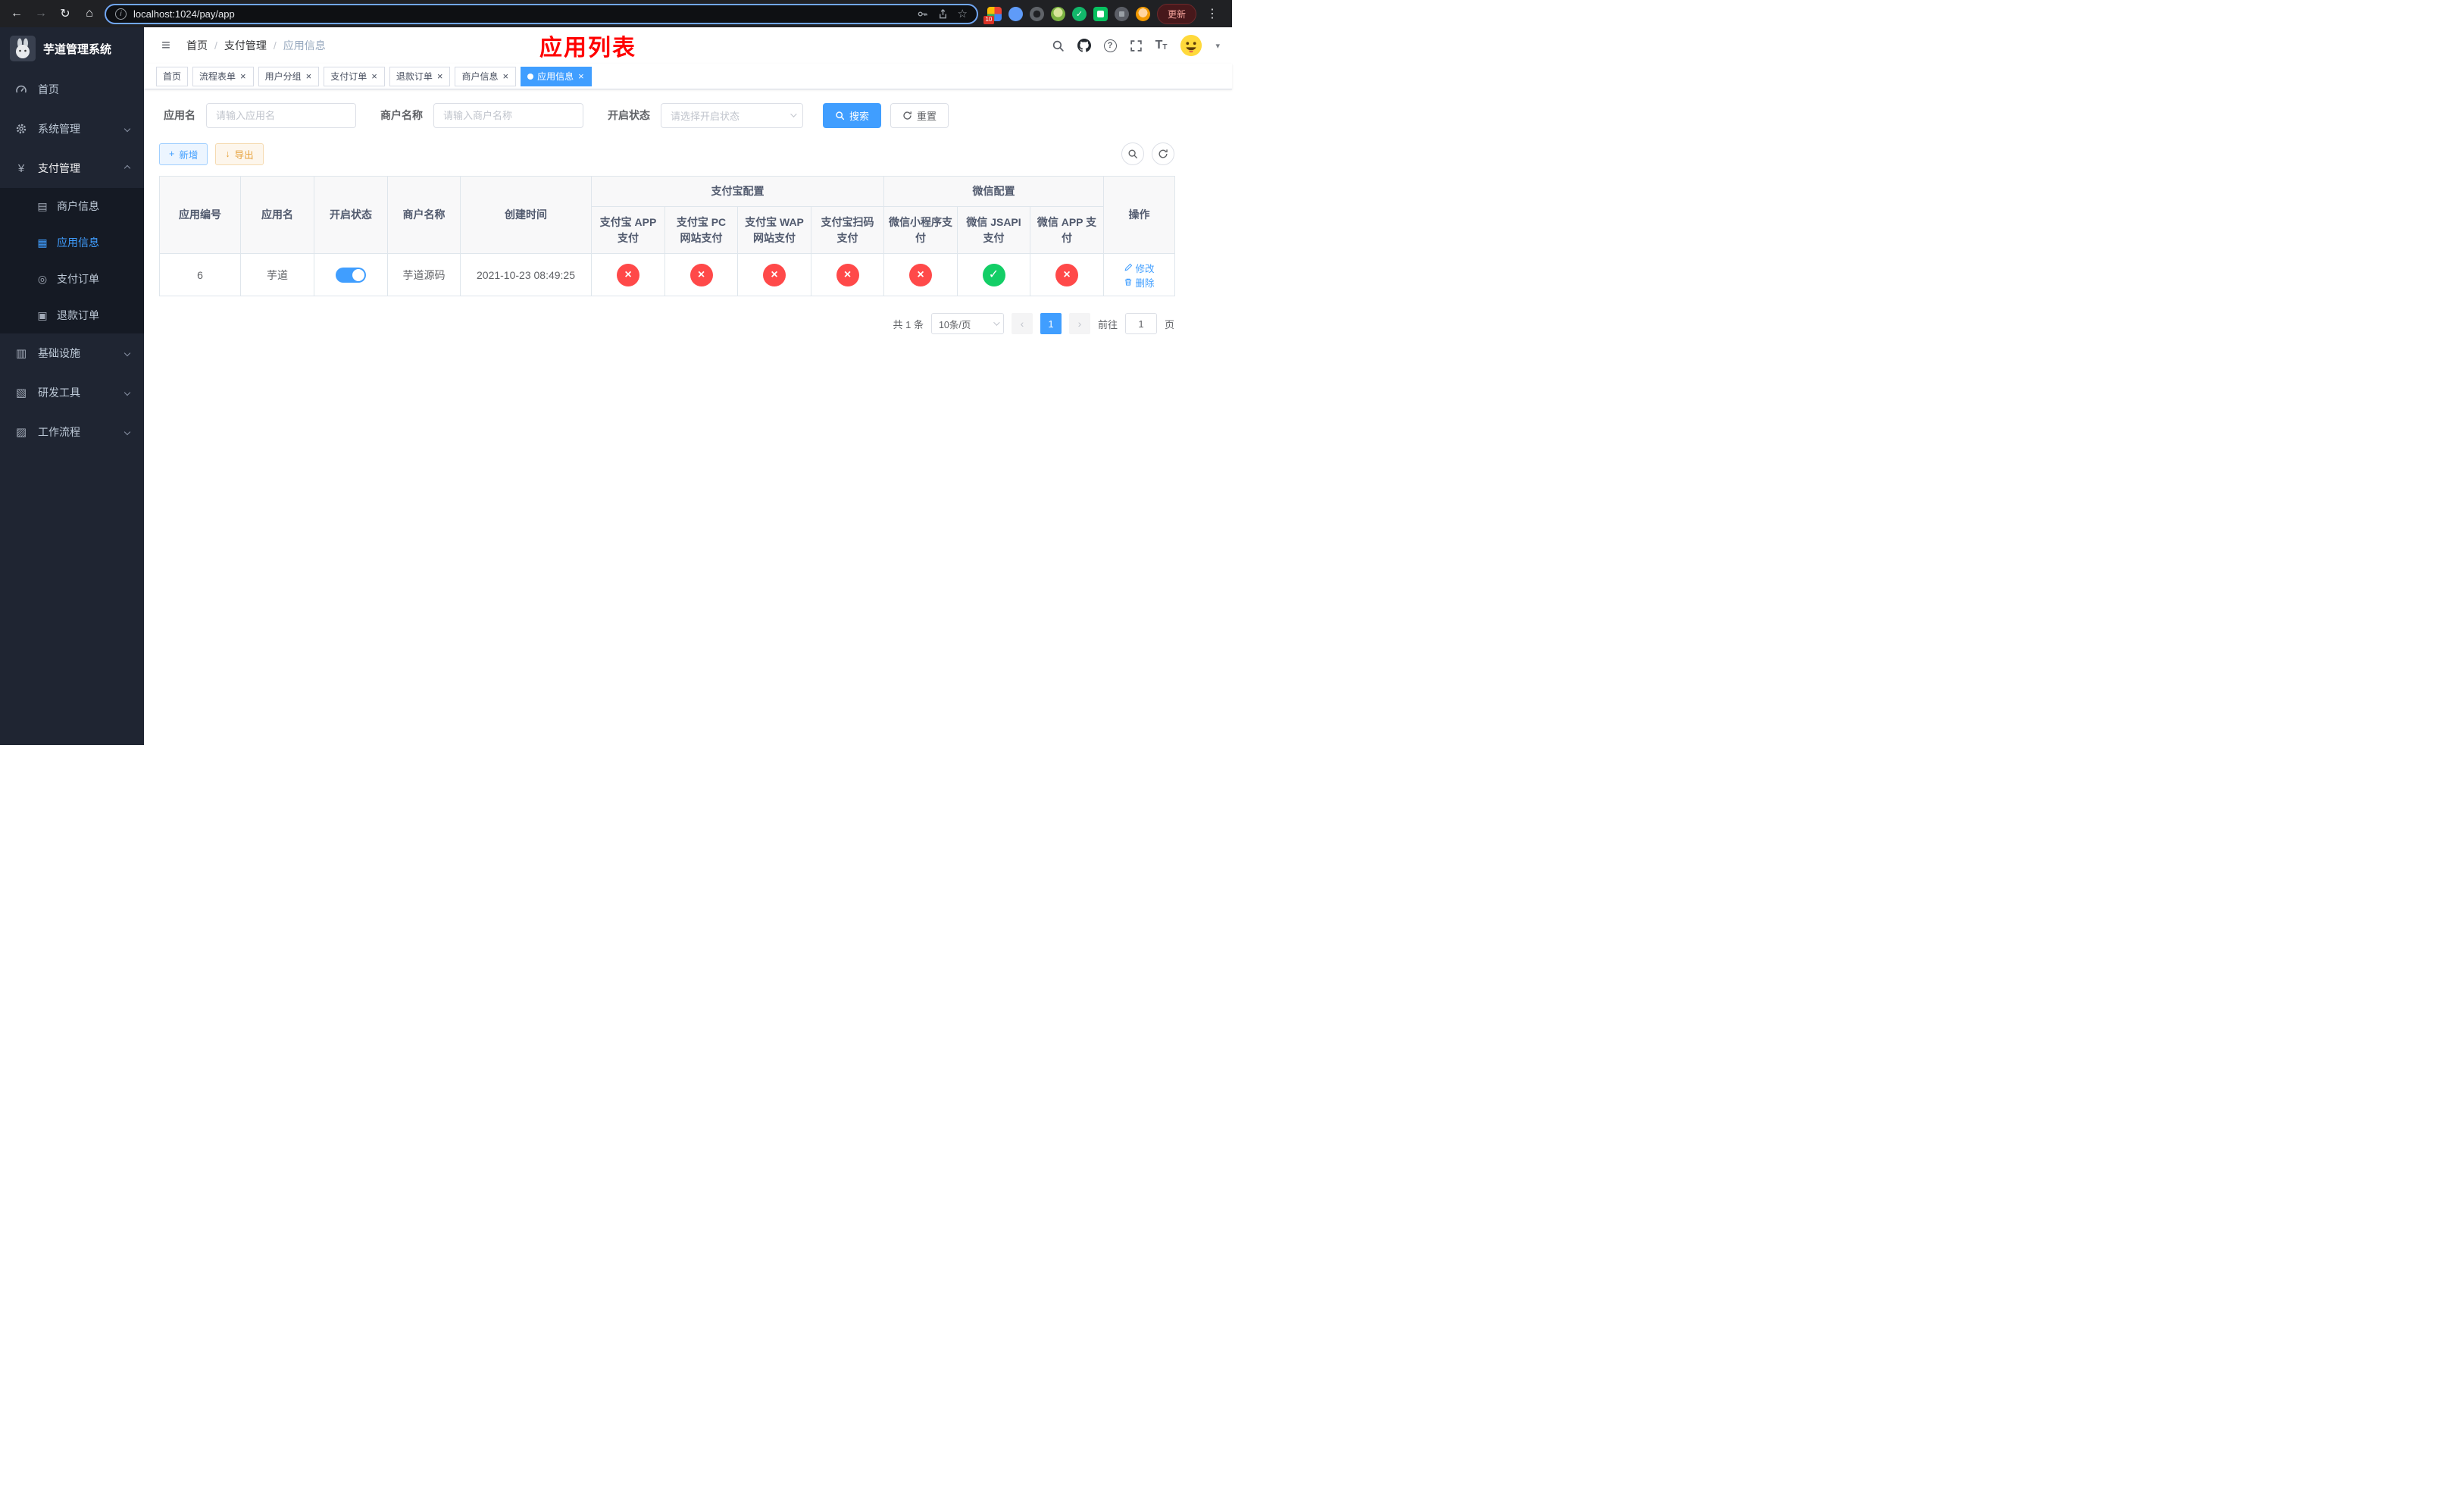 This screenshot has width=2464, height=1490. I want to click on search-button: 搜索, so click(852, 115).